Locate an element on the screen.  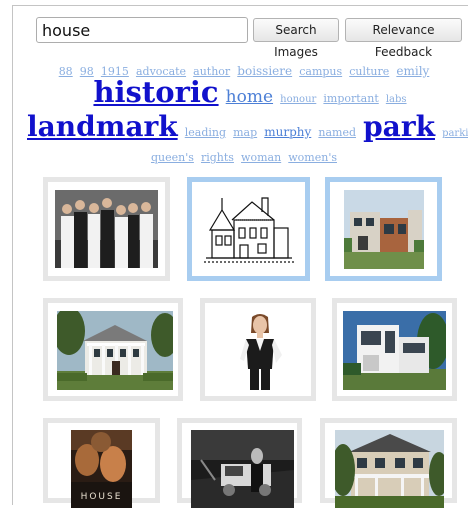
tag-link: murphy is located at coordinates (287, 132).